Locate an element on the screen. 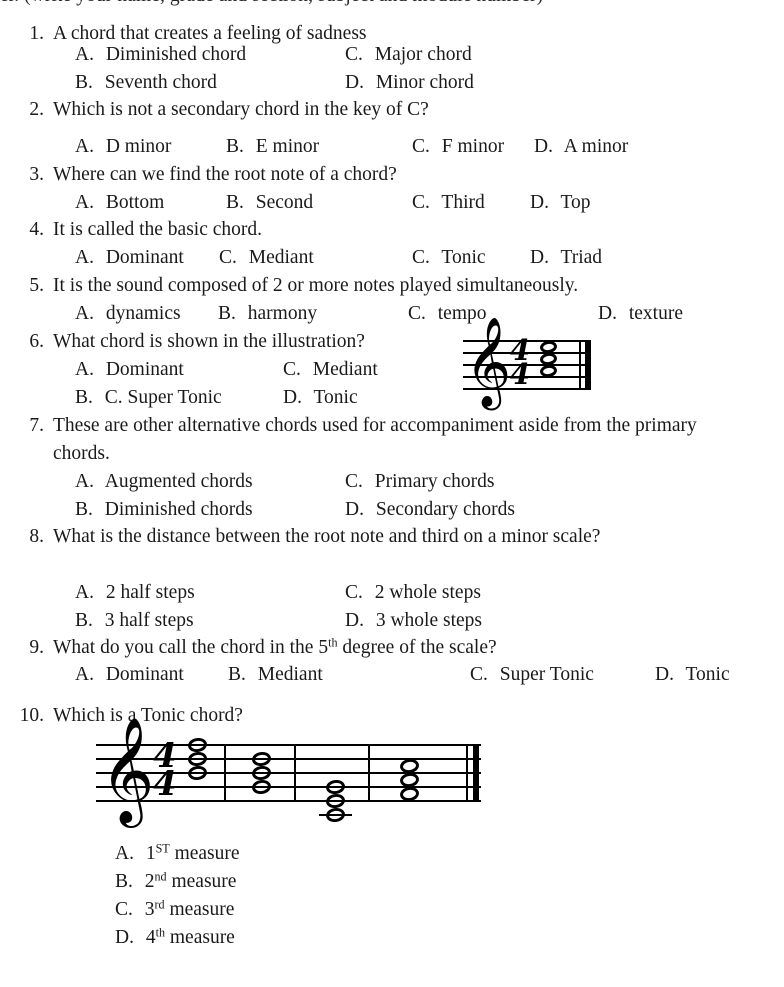  q10-music-staff-illustration: 𝄞 4 4 is located at coordinates (291, 774).